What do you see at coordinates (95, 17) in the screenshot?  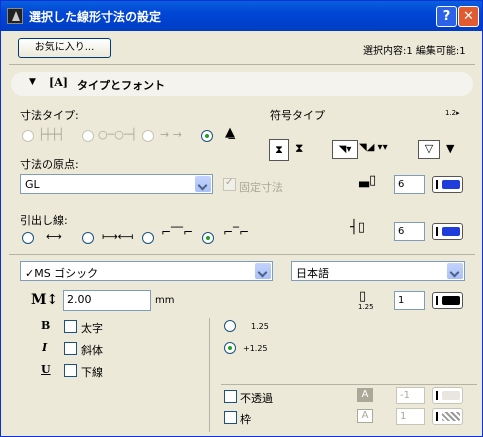 I see `window-title: 選択した線形寸法の設定` at bounding box center [95, 17].